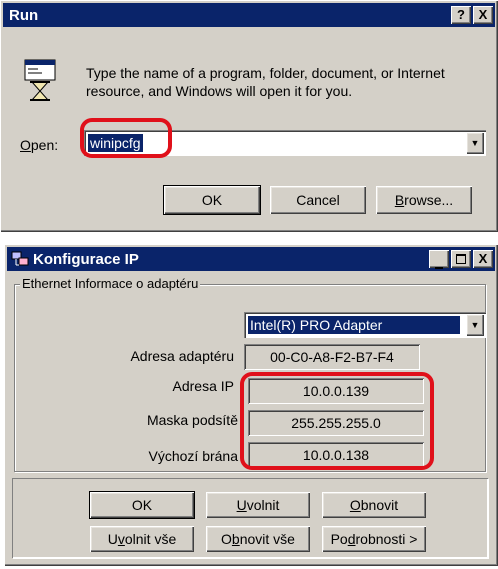 This screenshot has height=569, width=498. What do you see at coordinates (121, 539) in the screenshot?
I see `release-all-accel: v` at bounding box center [121, 539].